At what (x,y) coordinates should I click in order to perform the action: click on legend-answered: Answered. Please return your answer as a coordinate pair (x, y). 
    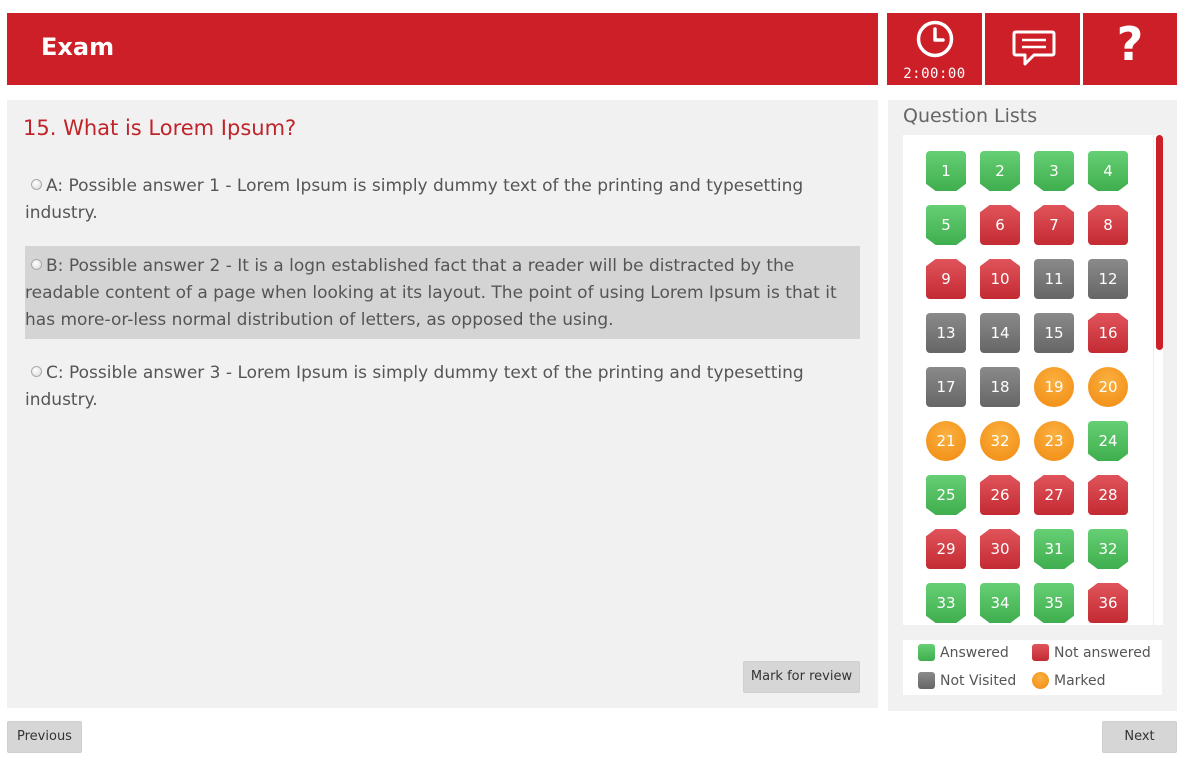
    Looking at the image, I should click on (963, 652).